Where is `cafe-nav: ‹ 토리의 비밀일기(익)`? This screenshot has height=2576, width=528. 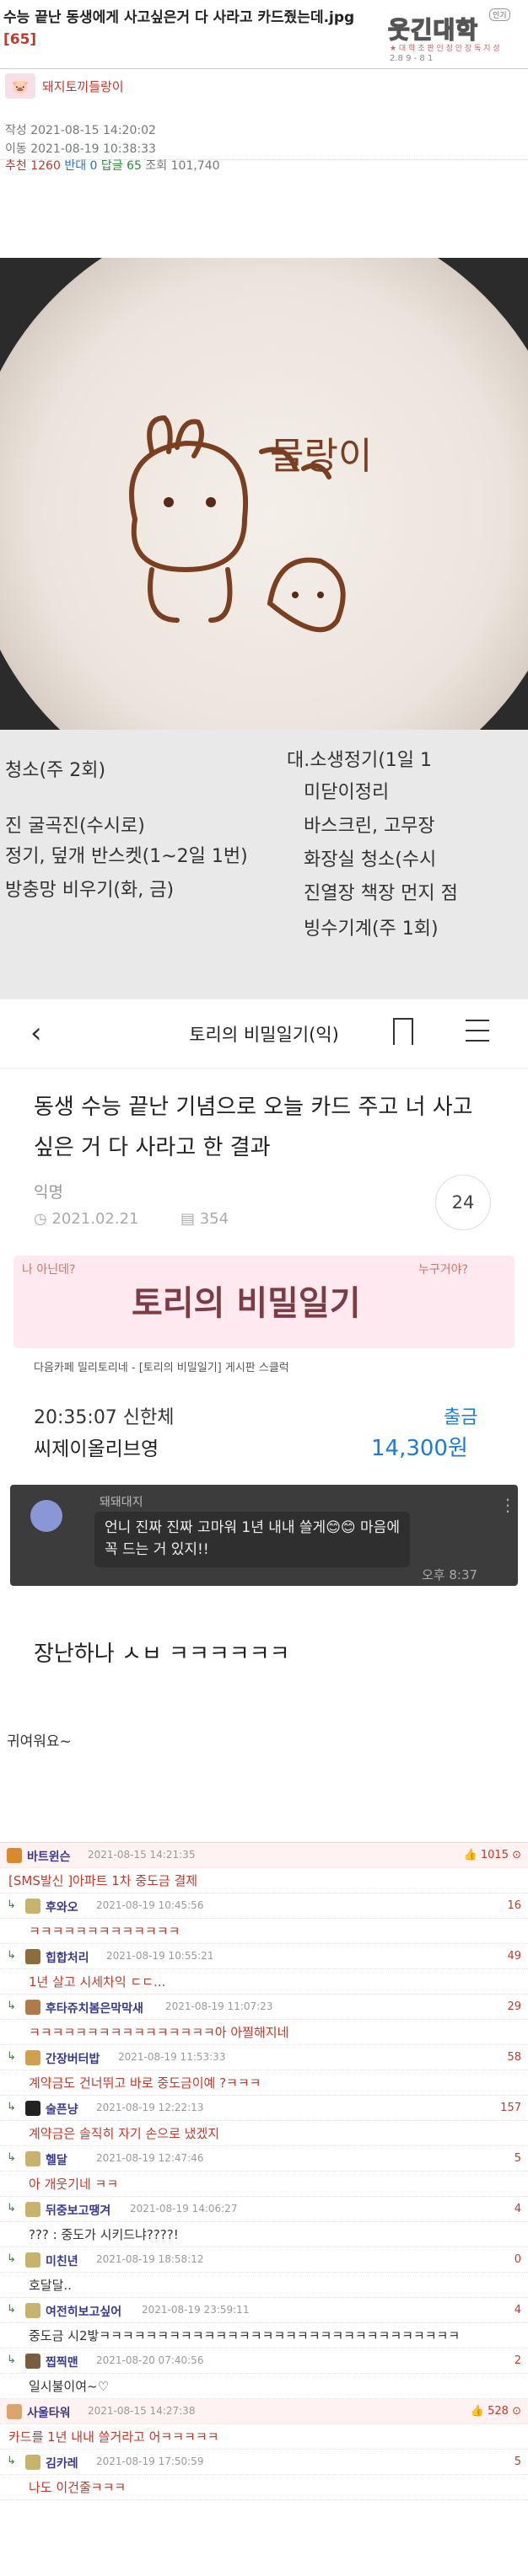
cafe-nav: ‹ 토리의 비밀일기(익) is located at coordinates (264, 1033).